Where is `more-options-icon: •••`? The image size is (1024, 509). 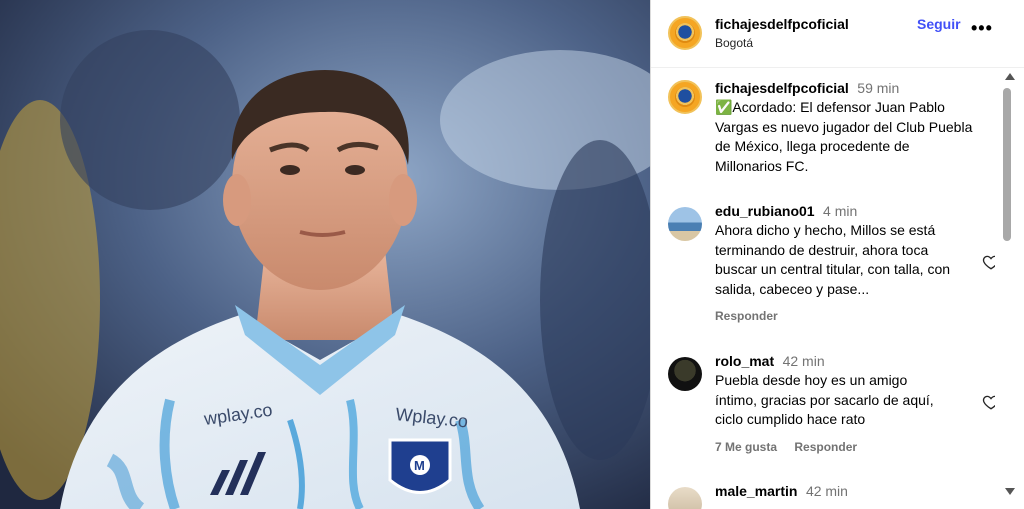
more-options-icon: ••• is located at coordinates (982, 28).